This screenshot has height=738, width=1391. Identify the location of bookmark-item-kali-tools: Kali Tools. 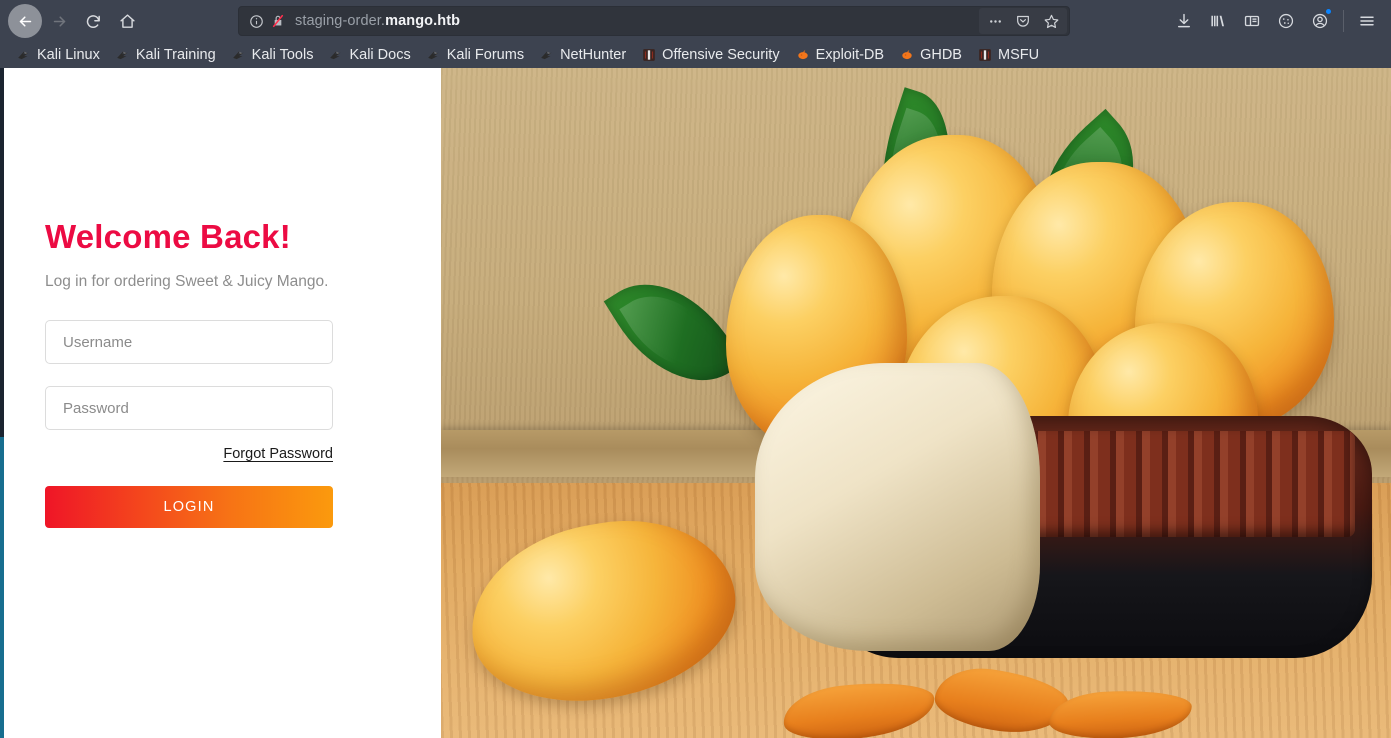
(273, 55).